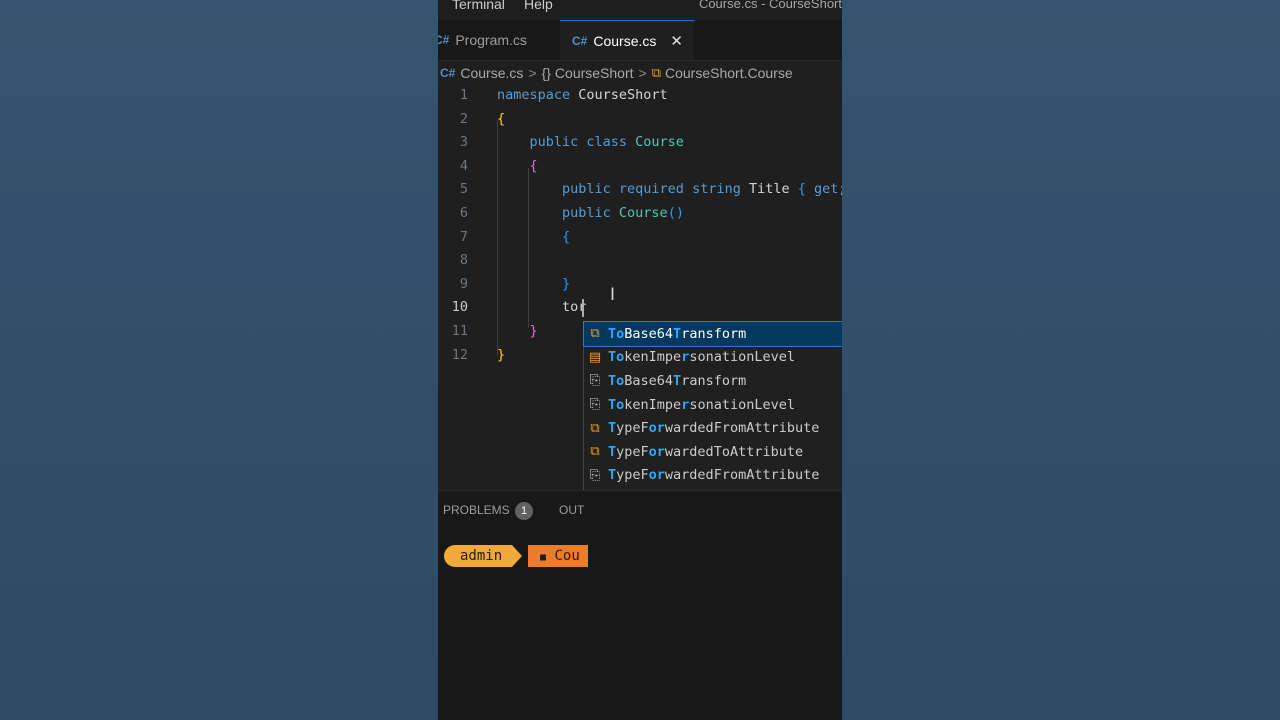 This screenshot has width=1280, height=720. What do you see at coordinates (826, 189) in the screenshot?
I see `code-token: get` at bounding box center [826, 189].